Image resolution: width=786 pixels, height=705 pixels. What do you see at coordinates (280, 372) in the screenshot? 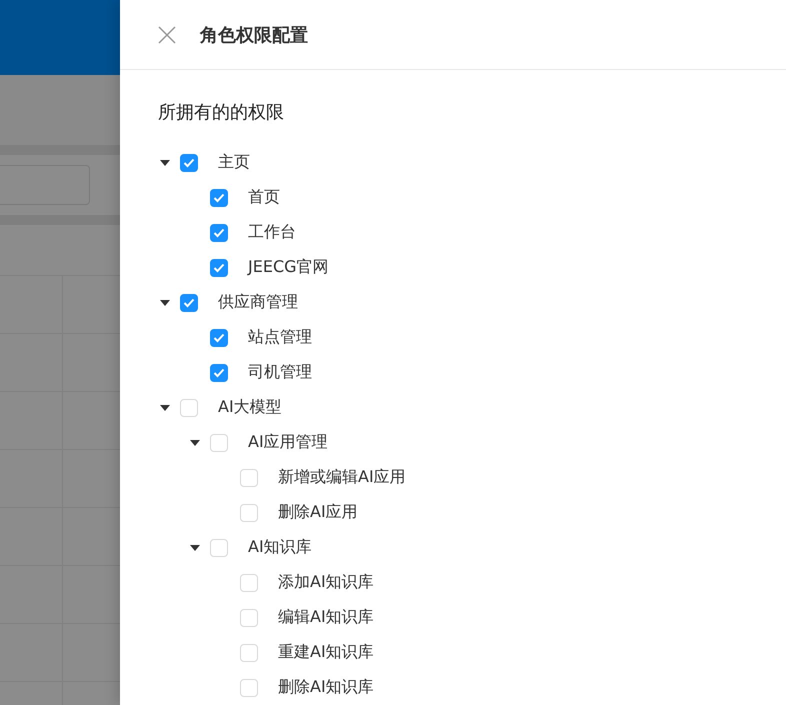
I see `tree-item-label: 司机管理` at bounding box center [280, 372].